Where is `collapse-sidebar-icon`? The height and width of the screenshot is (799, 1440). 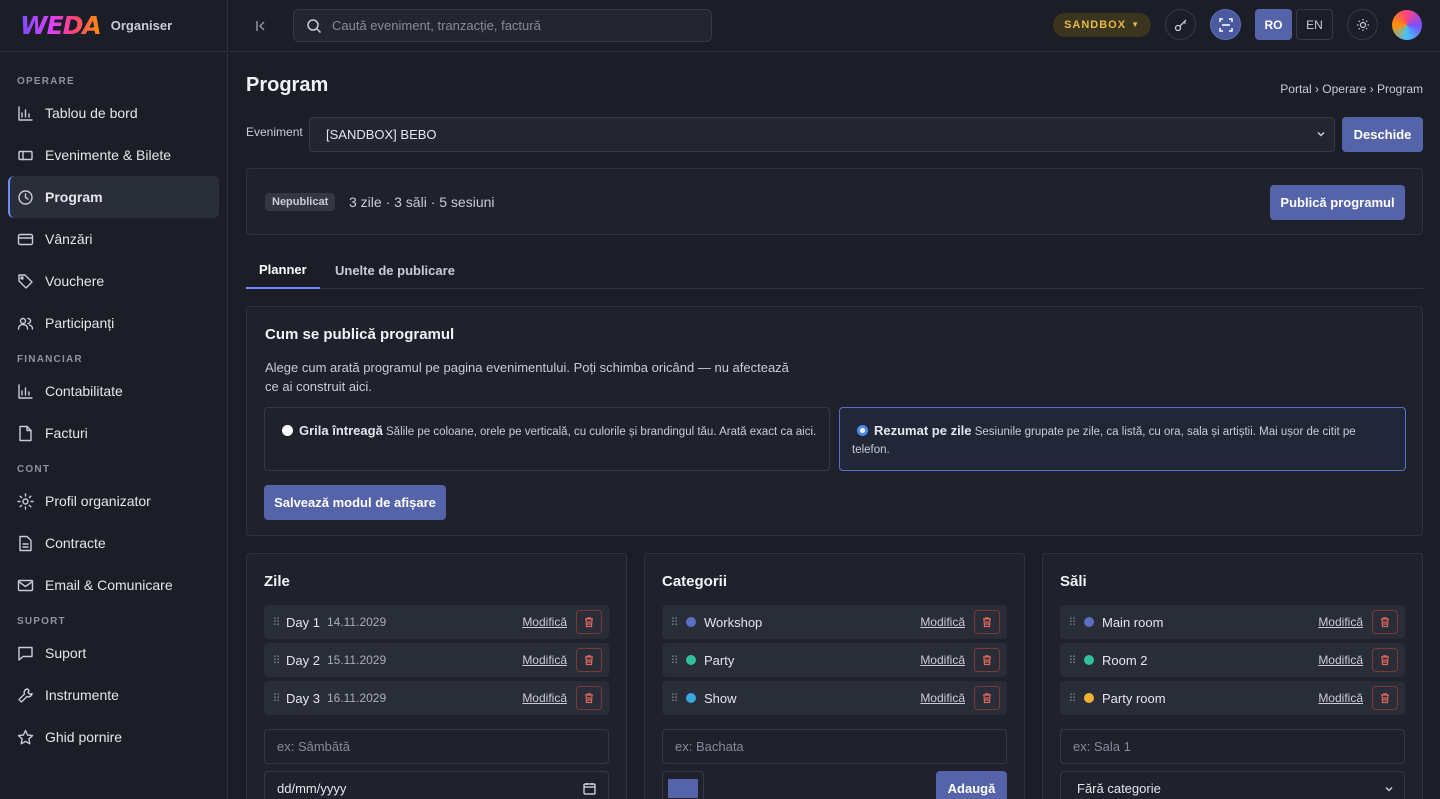
collapse-sidebar-icon is located at coordinates (261, 26).